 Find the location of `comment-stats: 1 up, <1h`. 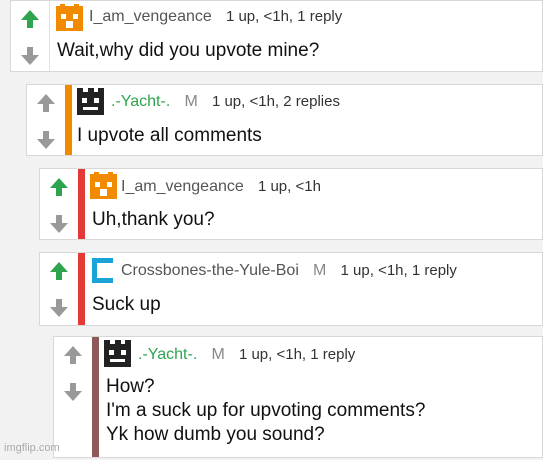

comment-stats: 1 up, <1h is located at coordinates (289, 186).